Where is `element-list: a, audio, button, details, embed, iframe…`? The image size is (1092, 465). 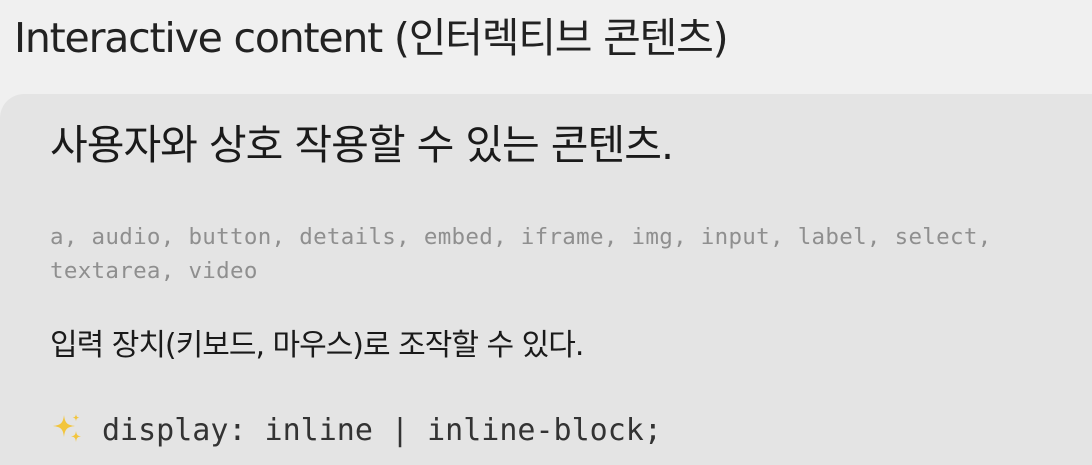
element-list: a, audio, button, details, embed, iframe… is located at coordinates (528, 254).